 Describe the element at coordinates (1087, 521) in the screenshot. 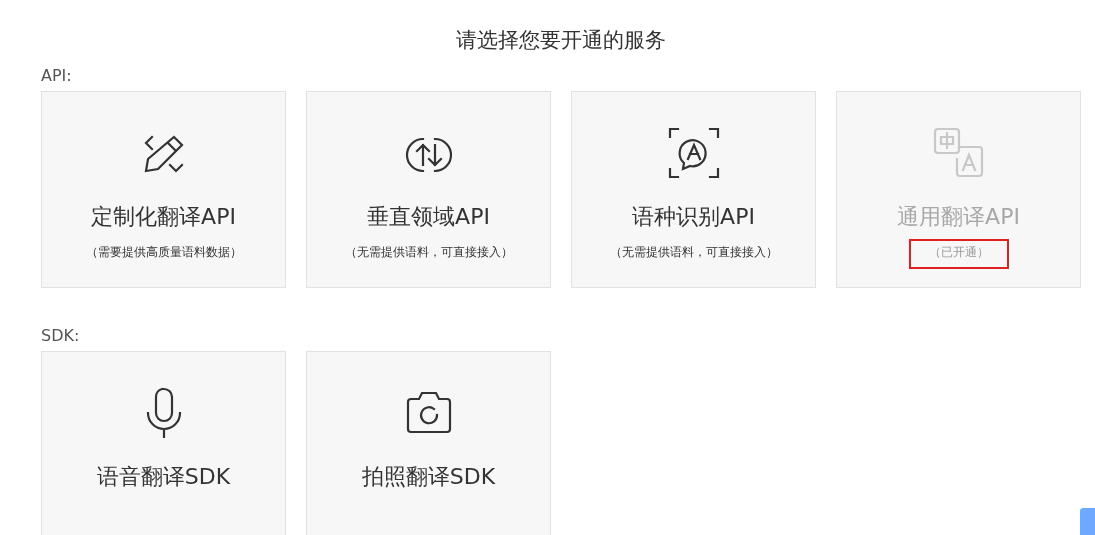

I see `floating-tab` at that location.